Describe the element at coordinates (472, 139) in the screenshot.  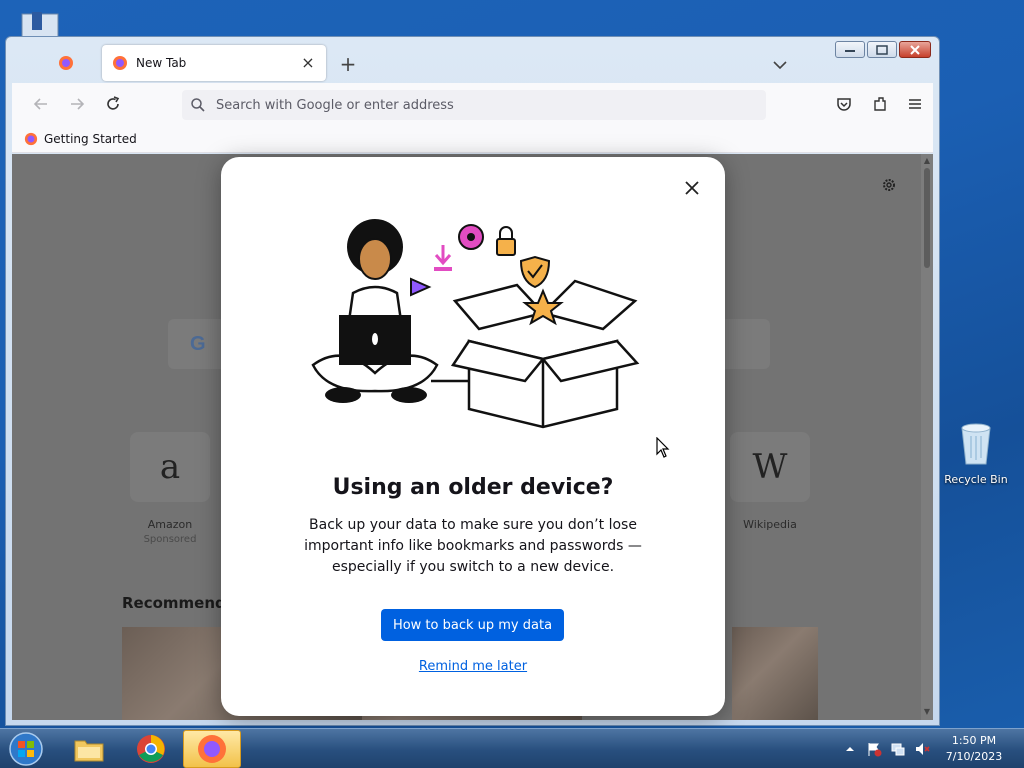
I see `bookmarks-toolbar: Getting Started` at that location.